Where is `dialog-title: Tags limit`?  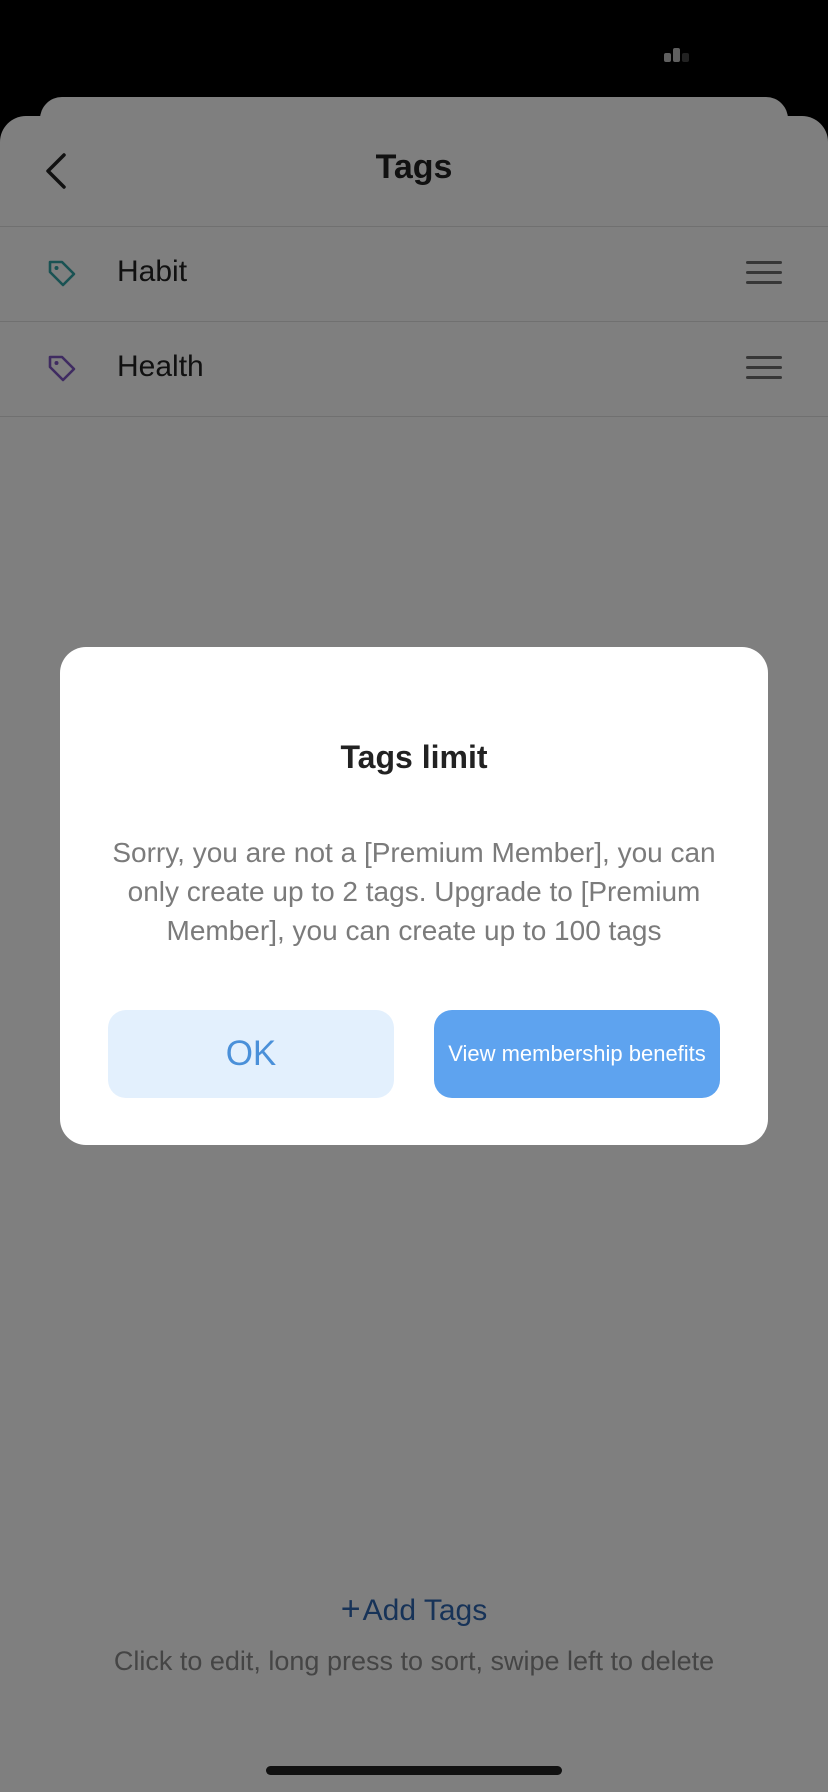 dialog-title: Tags limit is located at coordinates (414, 757).